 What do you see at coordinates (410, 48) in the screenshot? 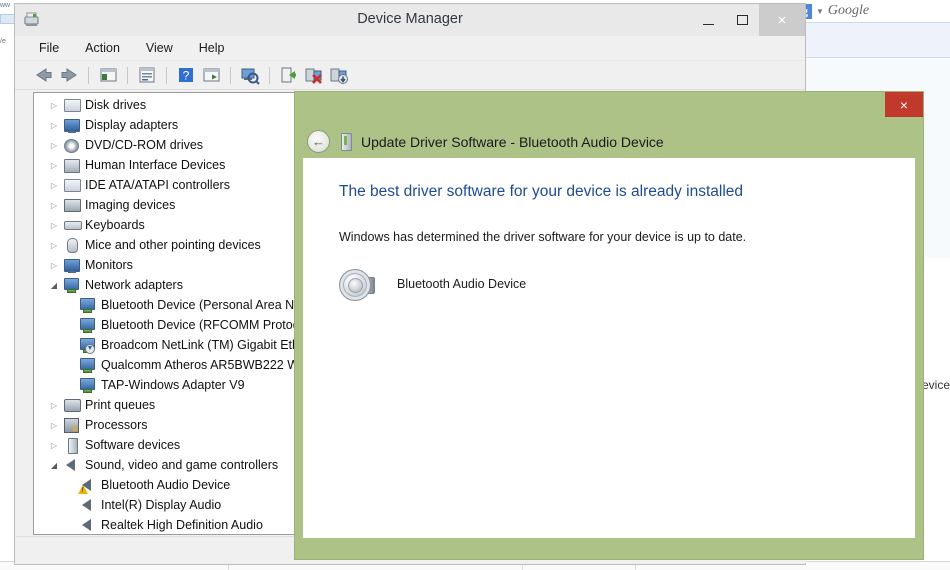
I see `menu-bar: File Action View Help` at bounding box center [410, 48].